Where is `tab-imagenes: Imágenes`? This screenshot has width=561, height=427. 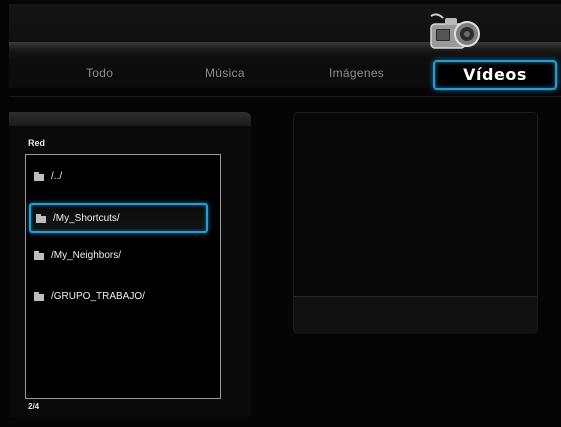
tab-imagenes: Imágenes is located at coordinates (356, 73).